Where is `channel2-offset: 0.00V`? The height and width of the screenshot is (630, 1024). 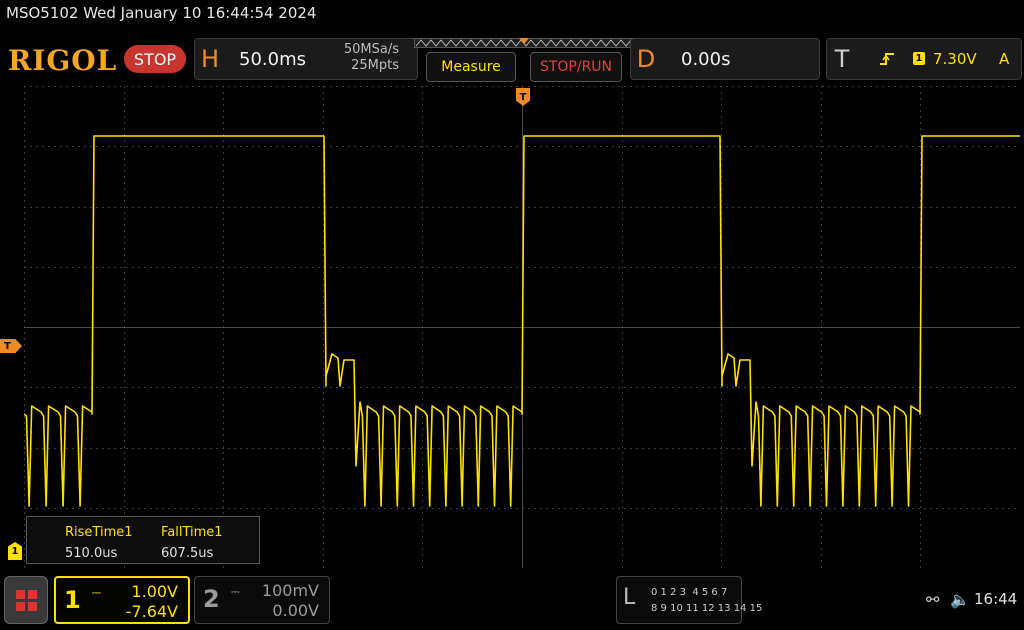
channel2-offset: 0.00V is located at coordinates (295, 610).